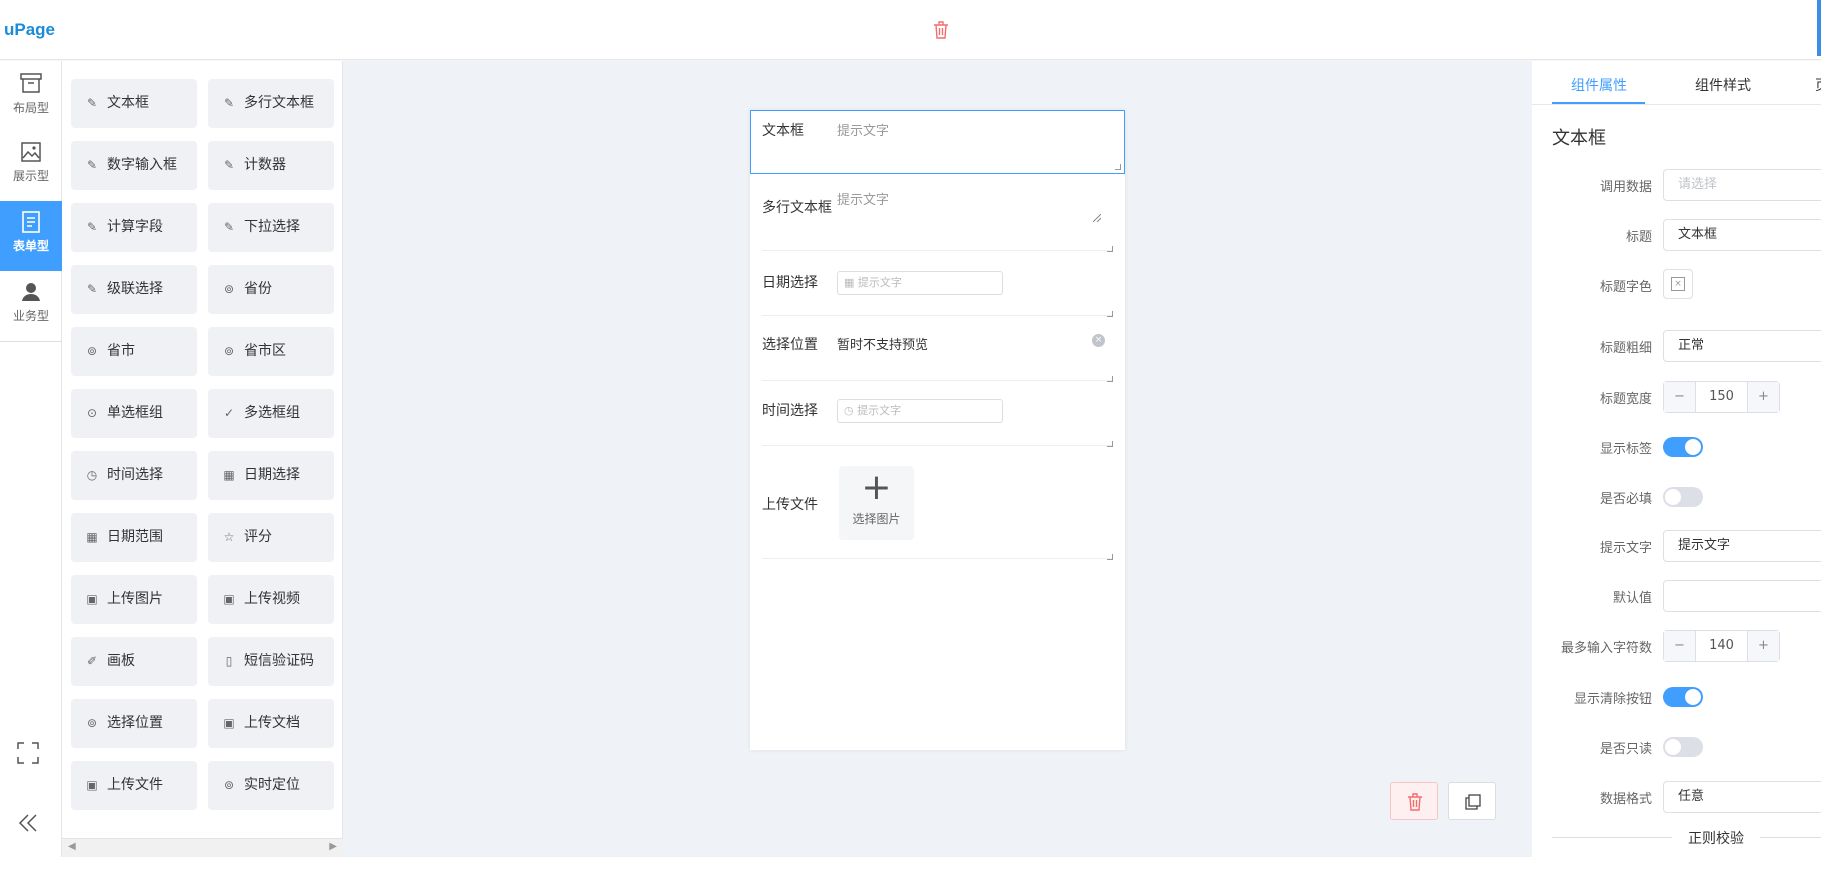 The width and height of the screenshot is (1821, 881). What do you see at coordinates (271, 351) in the screenshot?
I see `palette-item-province-city-district: ⊚ 省市区` at bounding box center [271, 351].